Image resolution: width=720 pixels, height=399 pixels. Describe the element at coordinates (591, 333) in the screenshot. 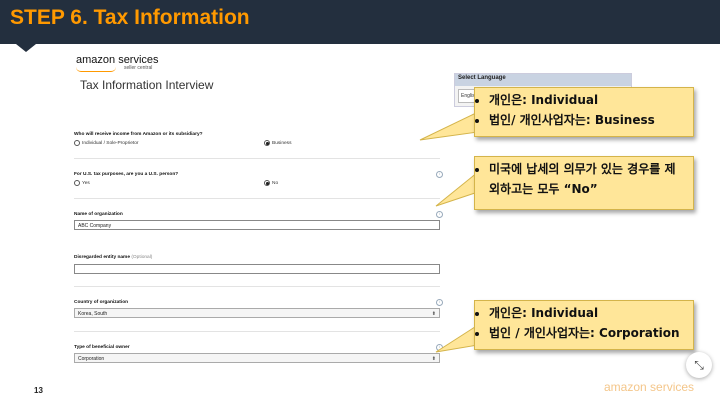

I see `callout-3-line-2: 법인 / 개인사업자는: Corporation` at that location.